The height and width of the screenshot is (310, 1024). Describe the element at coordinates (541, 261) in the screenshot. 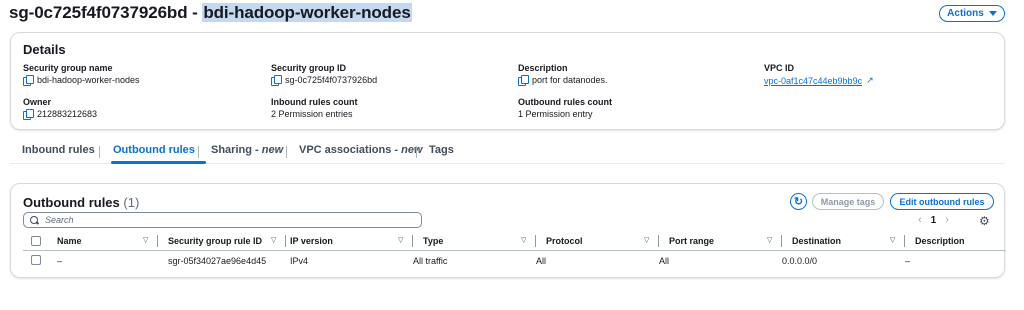

I see `cell-protocol: All` at that location.